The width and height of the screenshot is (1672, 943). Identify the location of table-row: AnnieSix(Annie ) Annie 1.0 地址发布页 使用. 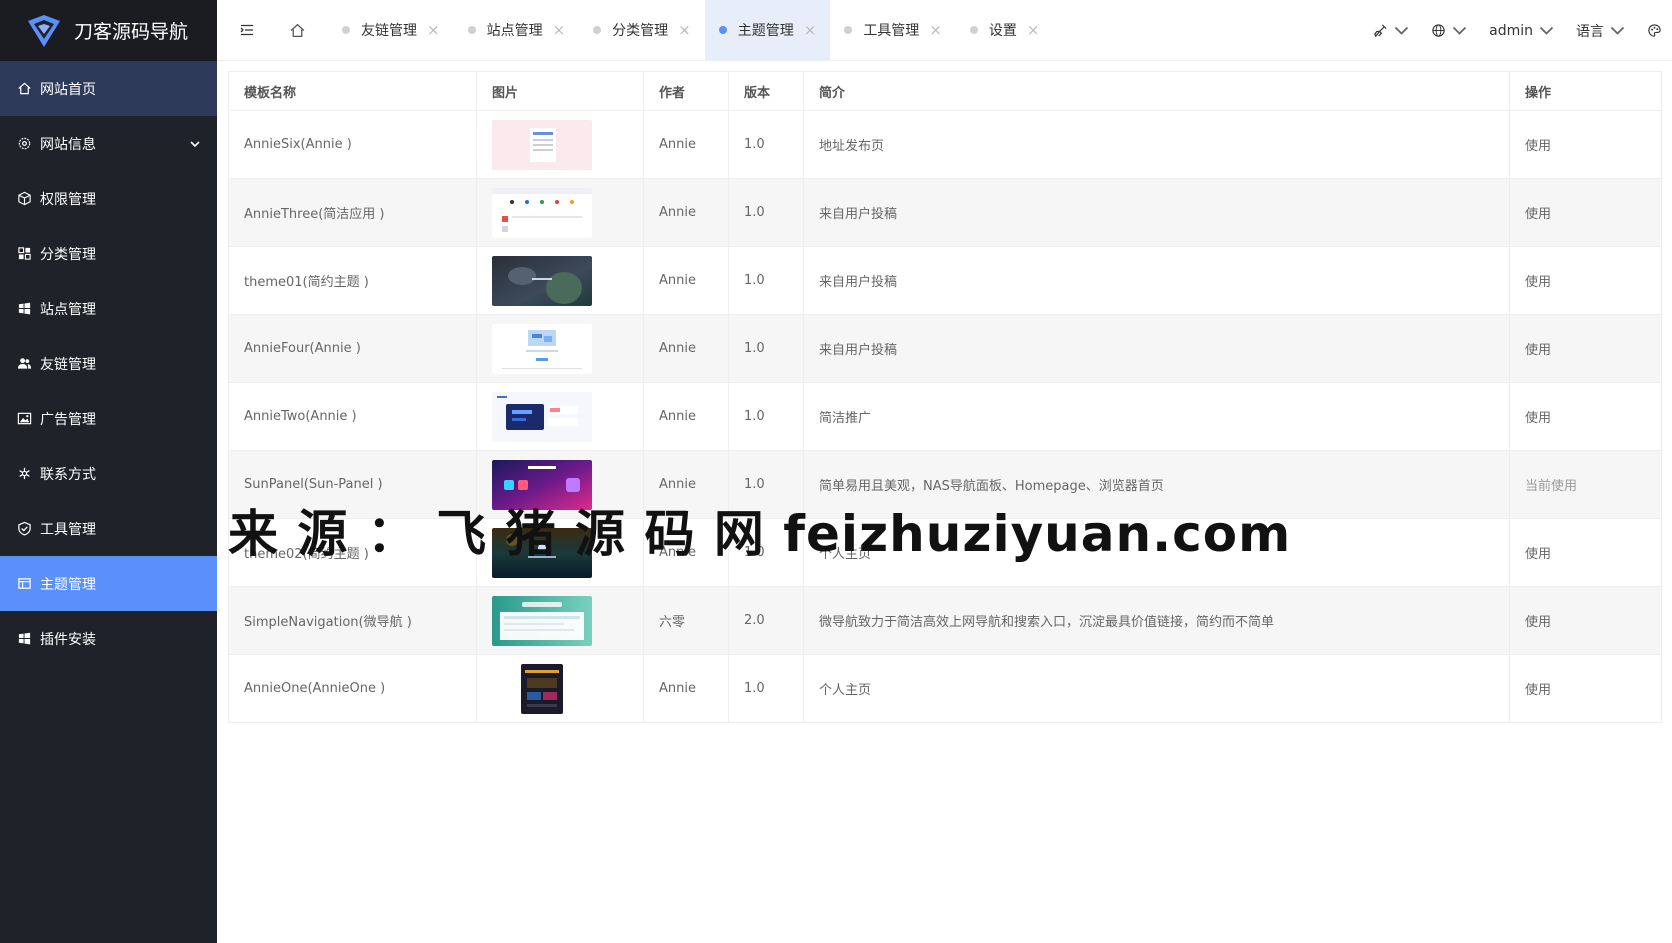
(945, 144).